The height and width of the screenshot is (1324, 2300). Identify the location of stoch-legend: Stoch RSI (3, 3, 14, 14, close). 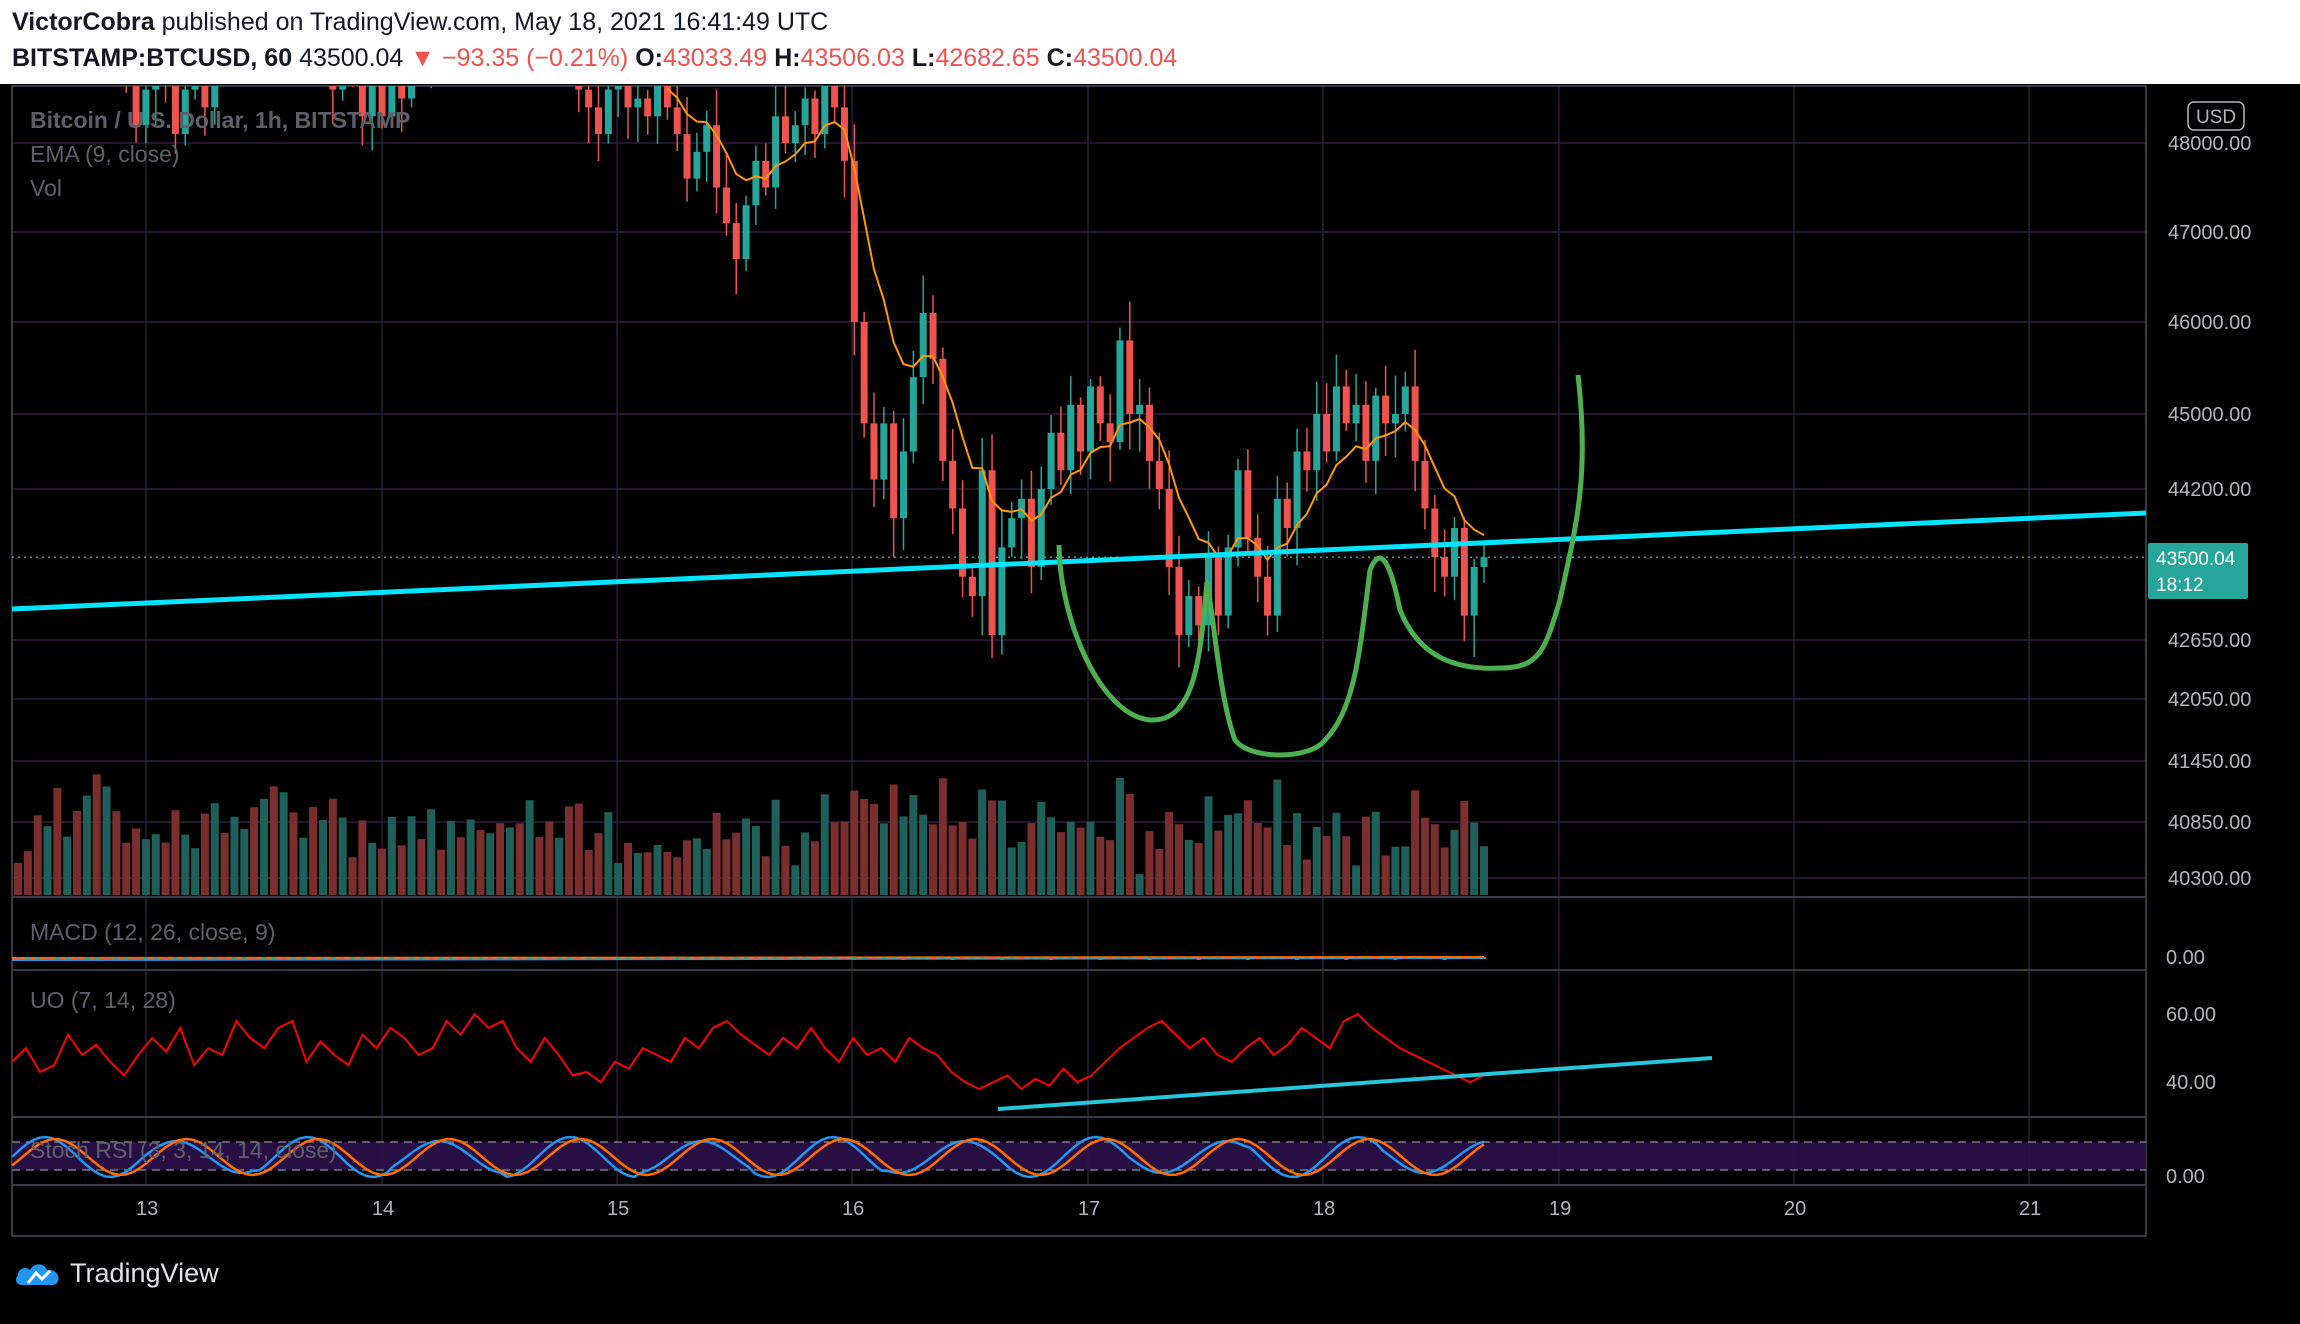
(183, 1150).